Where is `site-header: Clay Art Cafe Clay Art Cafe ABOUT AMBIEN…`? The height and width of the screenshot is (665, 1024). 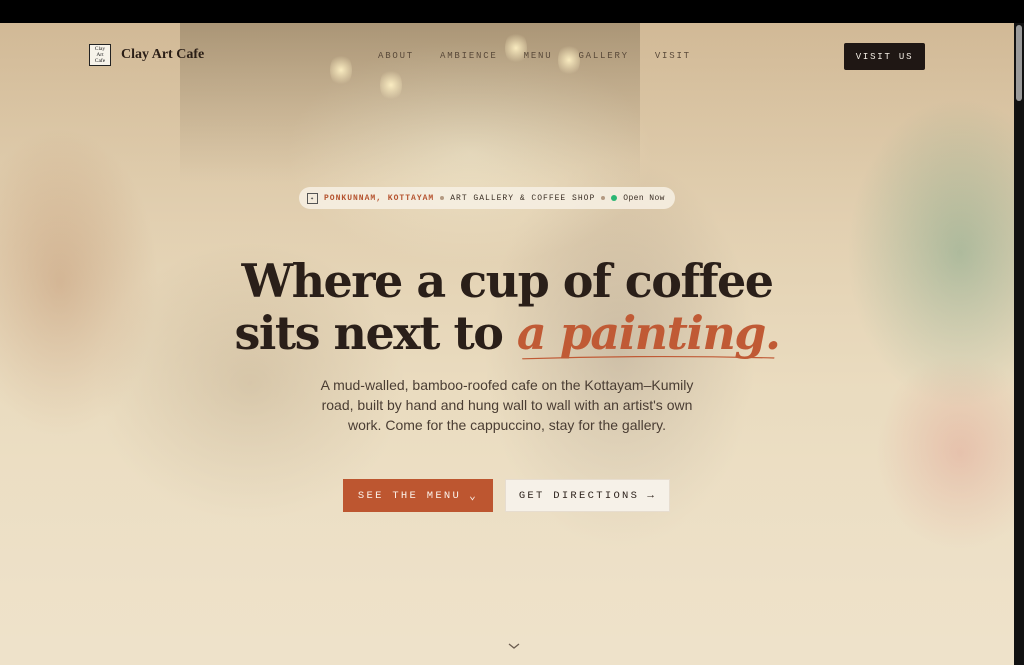 site-header: Clay Art Cafe Clay Art Cafe ABOUT AMBIEN… is located at coordinates (507, 56).